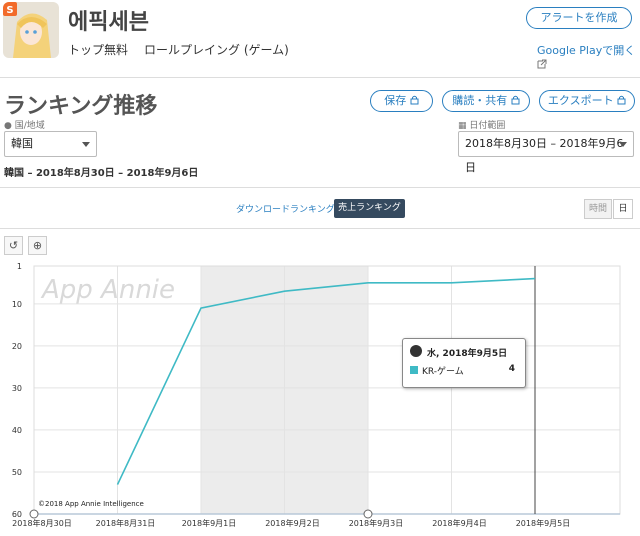 This screenshot has width=640, height=536. I want to click on app-meta: トップ無料 ロールプレイング (ゲーム), so click(178, 49).